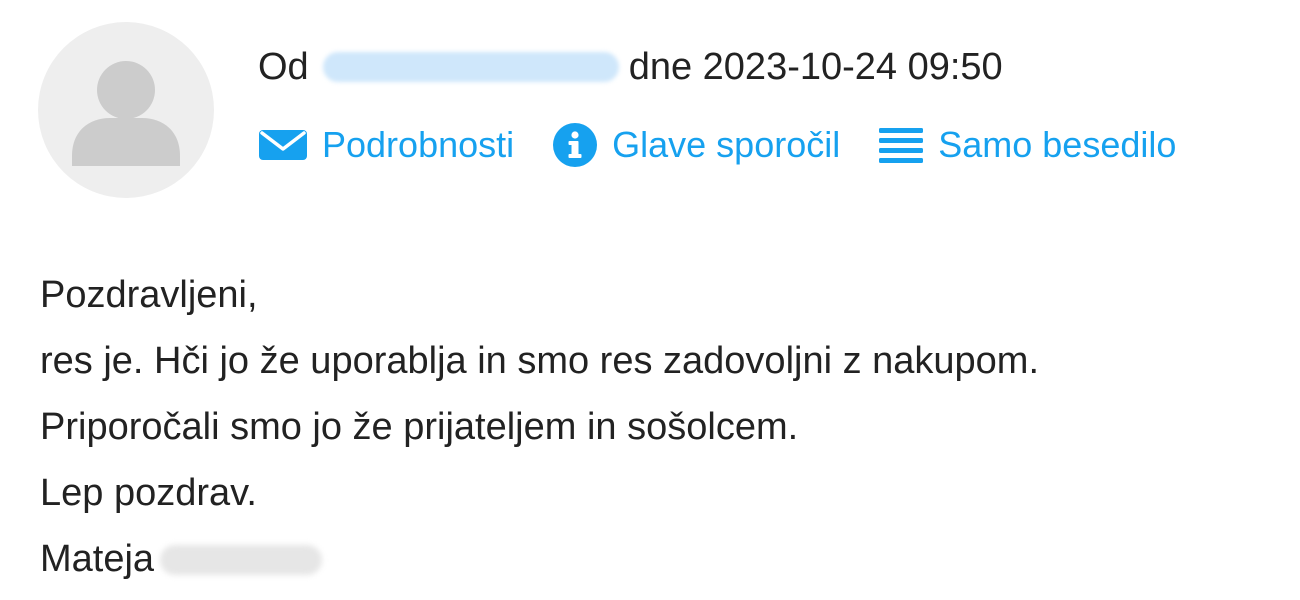 The image size is (1300, 600). I want to click on sender-redacted, so click(470, 67).